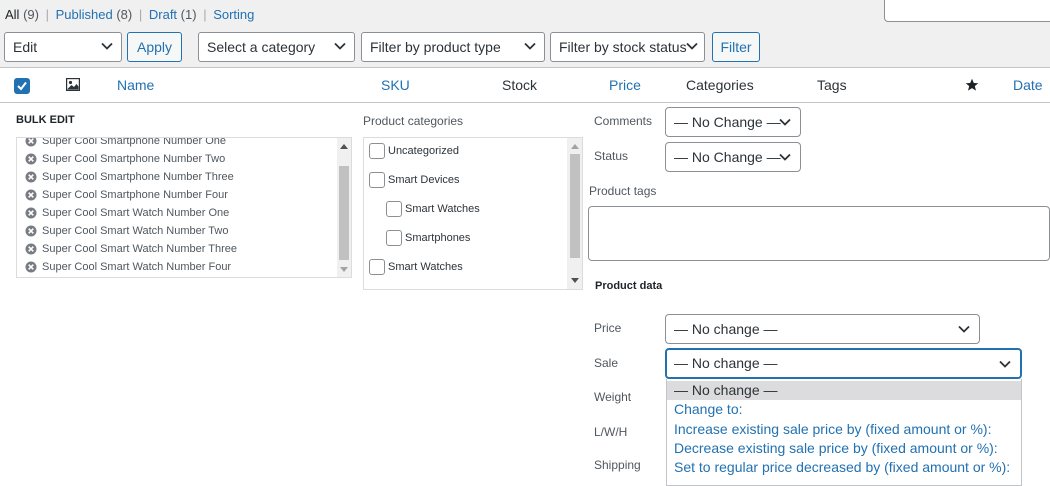  What do you see at coordinates (45, 120) in the screenshot?
I see `bulk-edit-heading: BULK EDIT` at bounding box center [45, 120].